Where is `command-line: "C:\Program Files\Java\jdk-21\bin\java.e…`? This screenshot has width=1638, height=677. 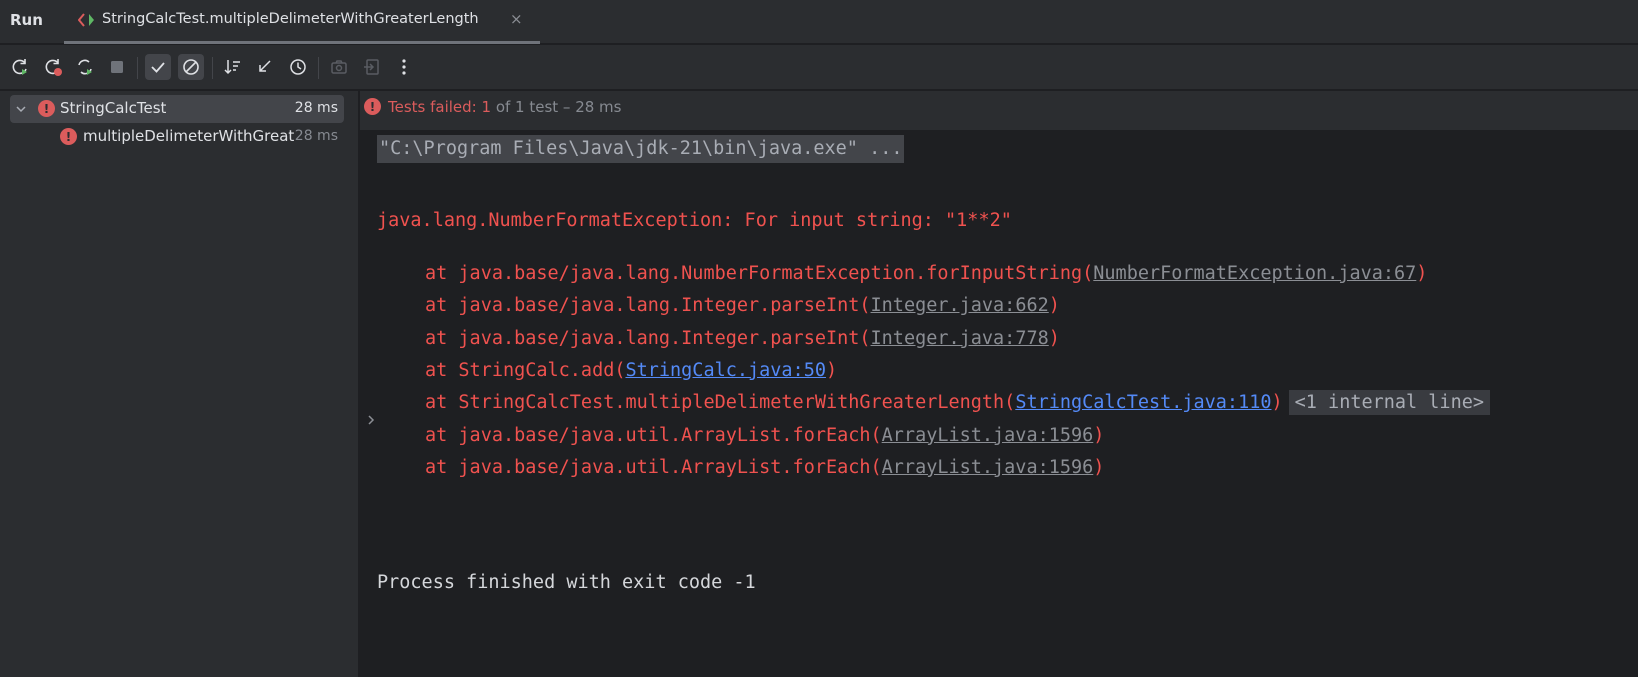
command-line: "C:\Program Files\Java\jdk-21\bin\java.e… is located at coordinates (641, 149).